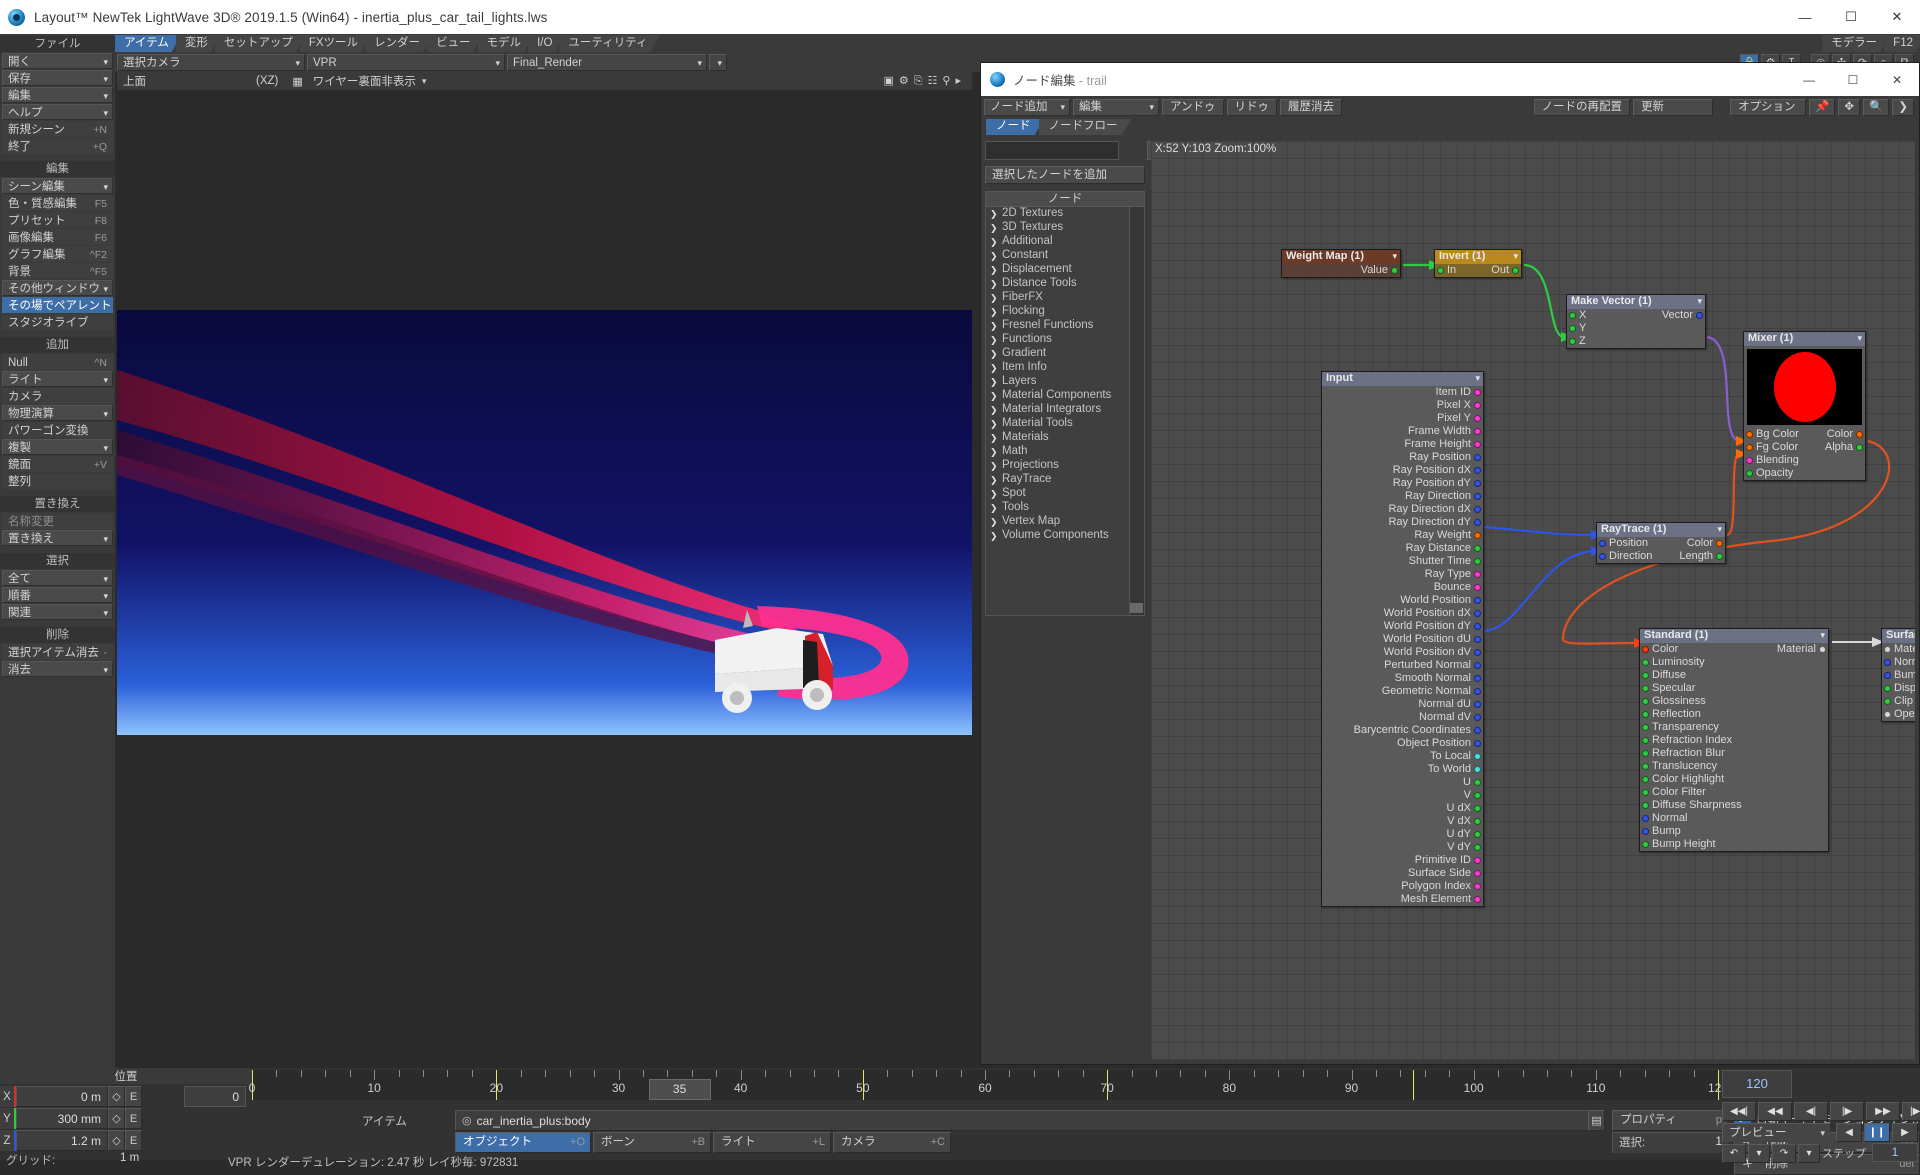 The height and width of the screenshot is (1175, 1920). Describe the element at coordinates (1065, 508) in the screenshot. I see `node-category-item: ❯ Tools` at that location.